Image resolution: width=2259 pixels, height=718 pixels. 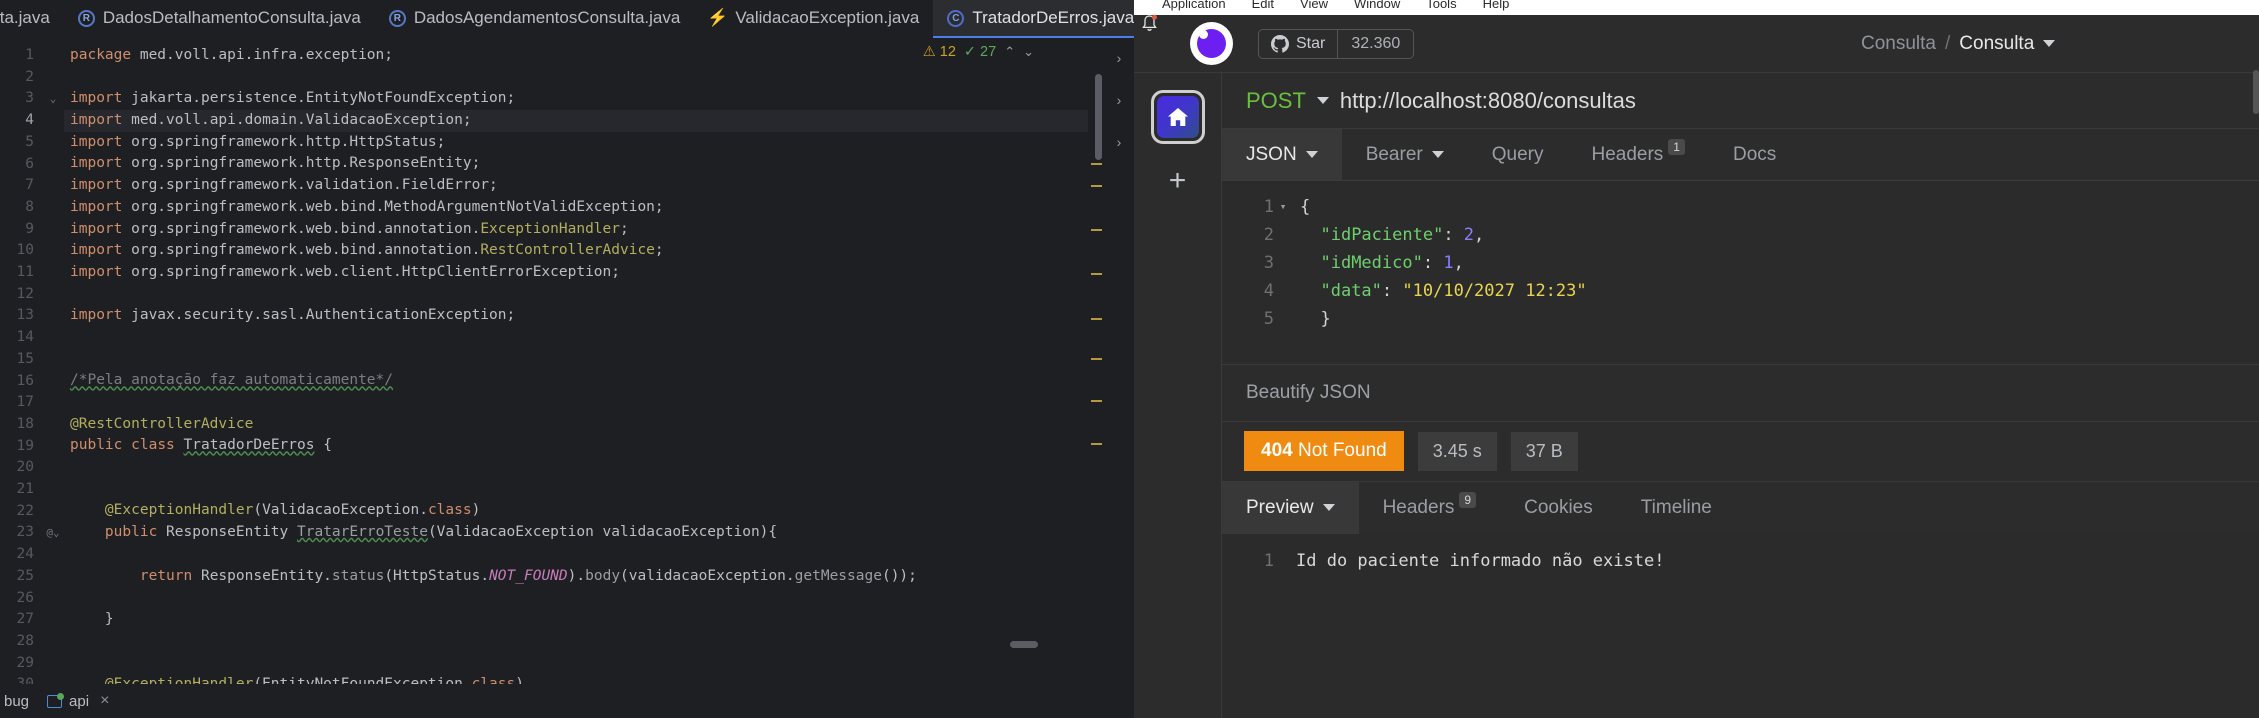 What do you see at coordinates (2256, 92) in the screenshot?
I see `insomnia-scrollbar` at bounding box center [2256, 92].